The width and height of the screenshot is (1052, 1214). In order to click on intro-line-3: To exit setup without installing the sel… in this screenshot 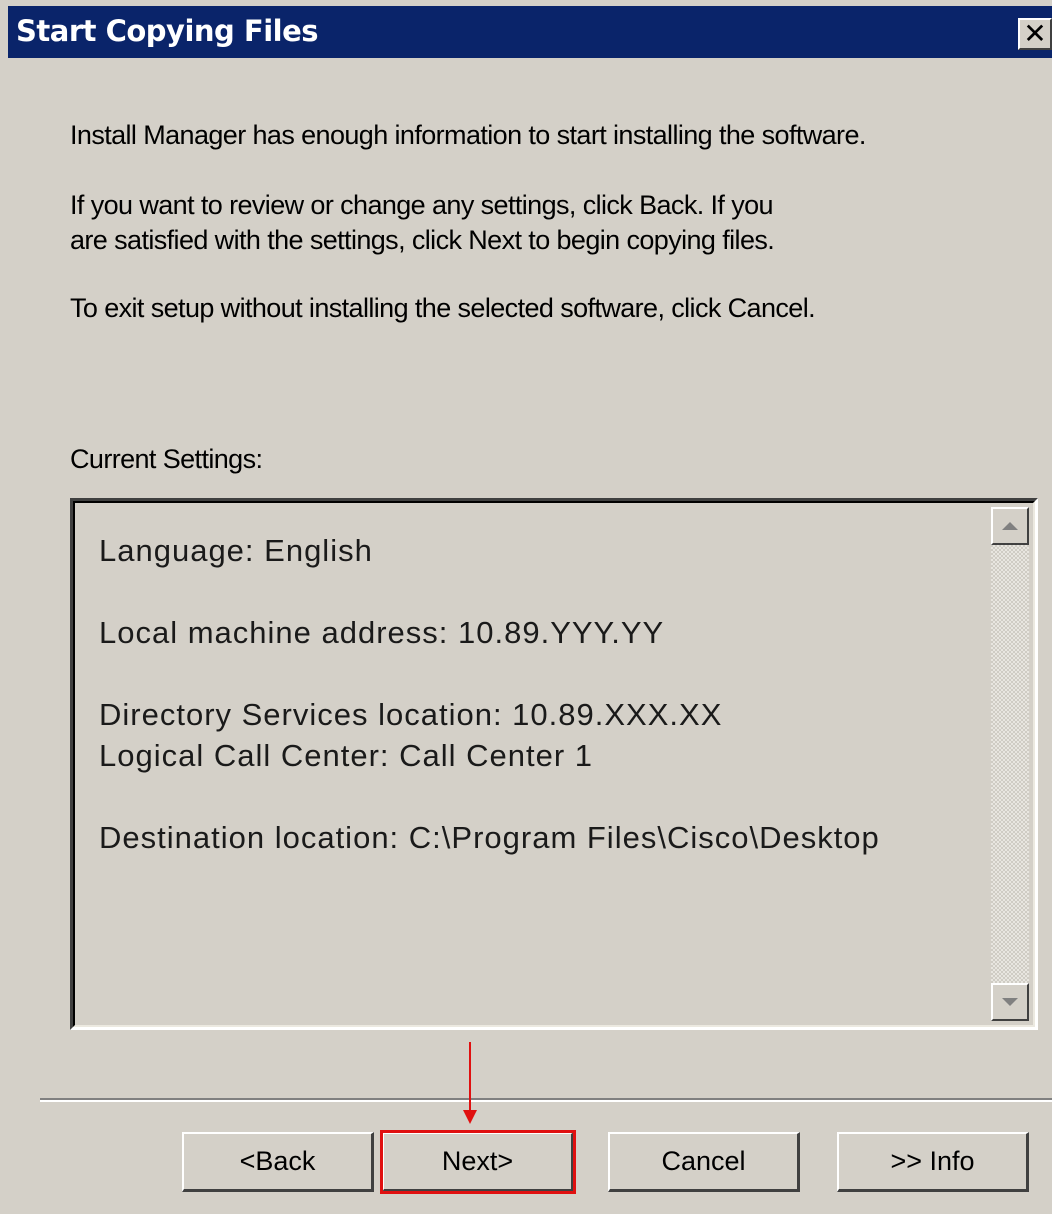, I will do `click(443, 308)`.